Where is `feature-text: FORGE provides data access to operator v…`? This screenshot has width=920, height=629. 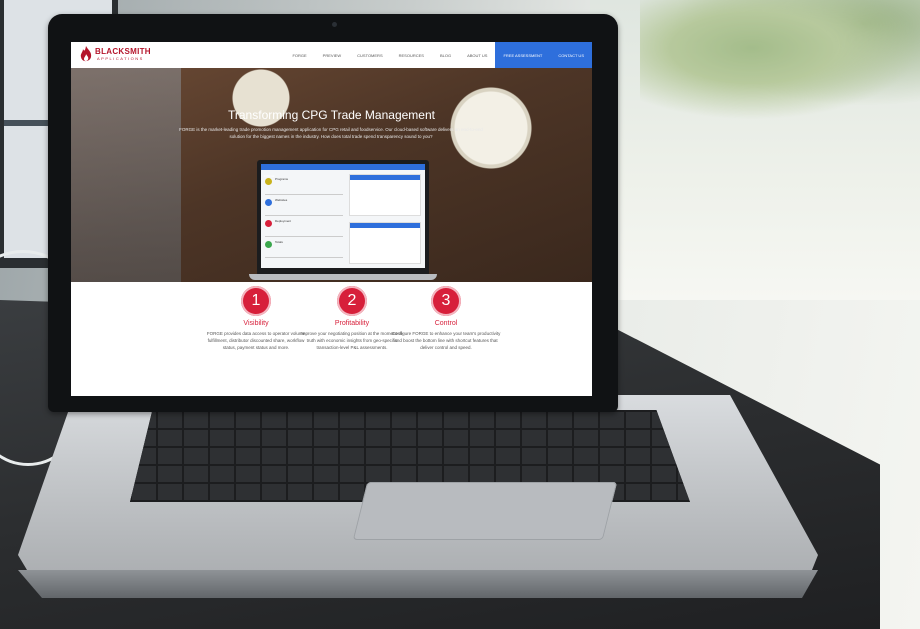 feature-text: FORGE provides data access to operator v… is located at coordinates (256, 340).